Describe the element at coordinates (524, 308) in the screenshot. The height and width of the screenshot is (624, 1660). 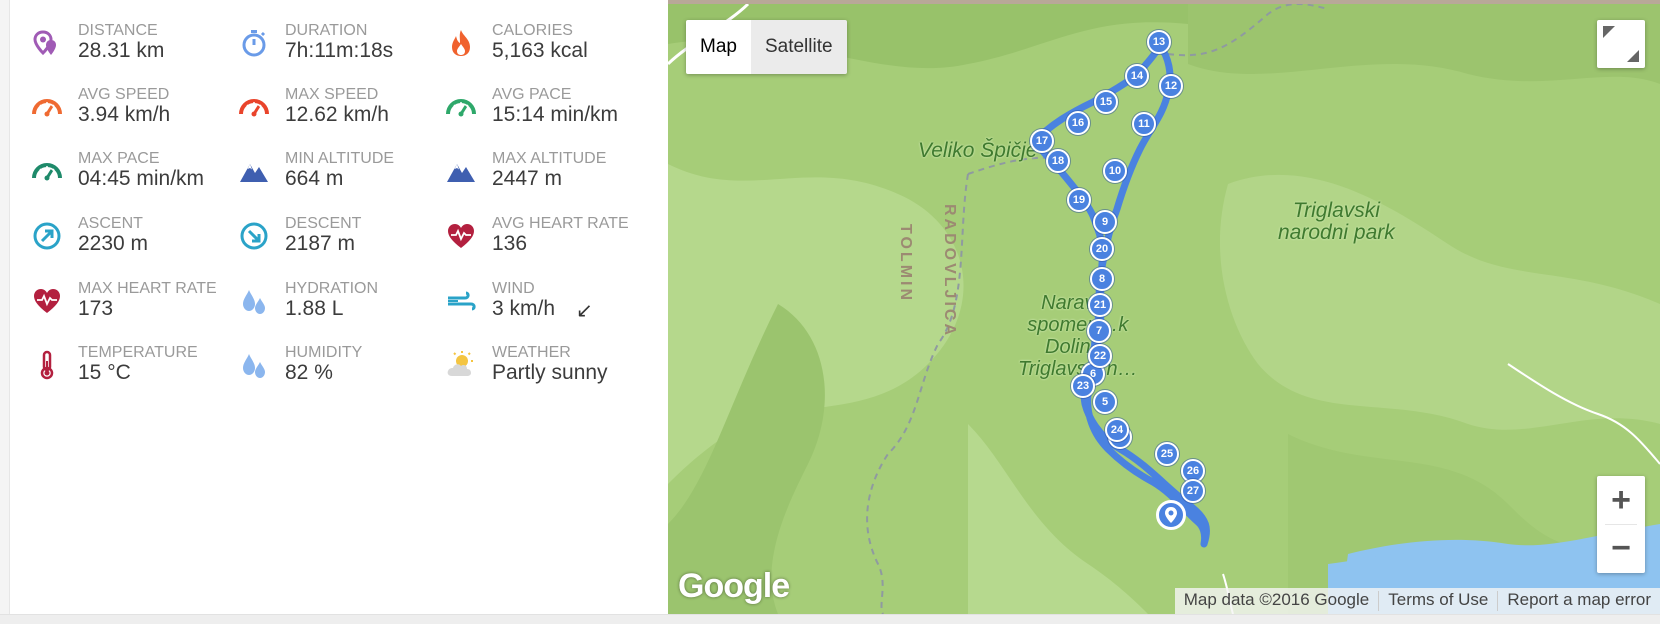
I see `stat-value: 3 km/h` at that location.